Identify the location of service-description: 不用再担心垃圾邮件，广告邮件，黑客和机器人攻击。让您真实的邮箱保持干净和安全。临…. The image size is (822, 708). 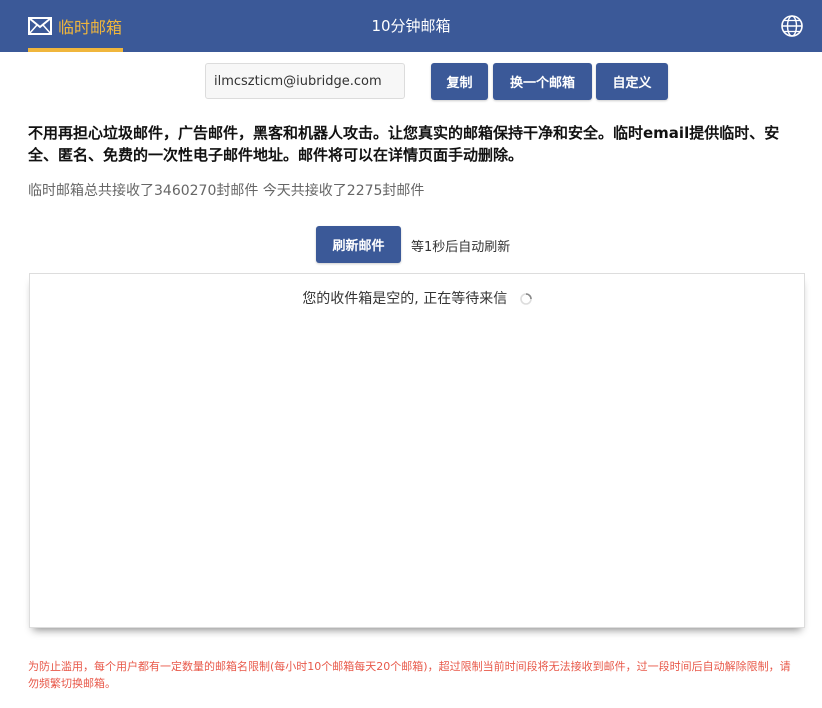
(404, 144).